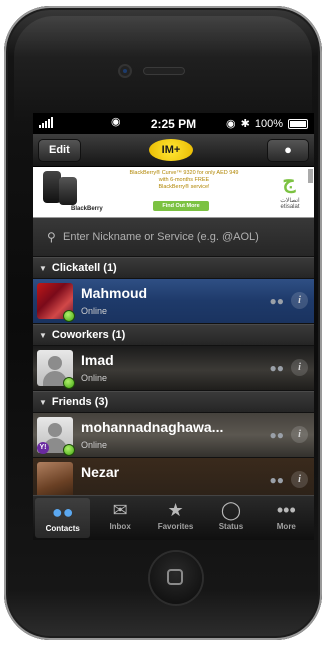 The height and width of the screenshot is (646, 328). Describe the element at coordinates (286, 510) in the screenshot. I see `ellipsis-icon: •••` at that location.